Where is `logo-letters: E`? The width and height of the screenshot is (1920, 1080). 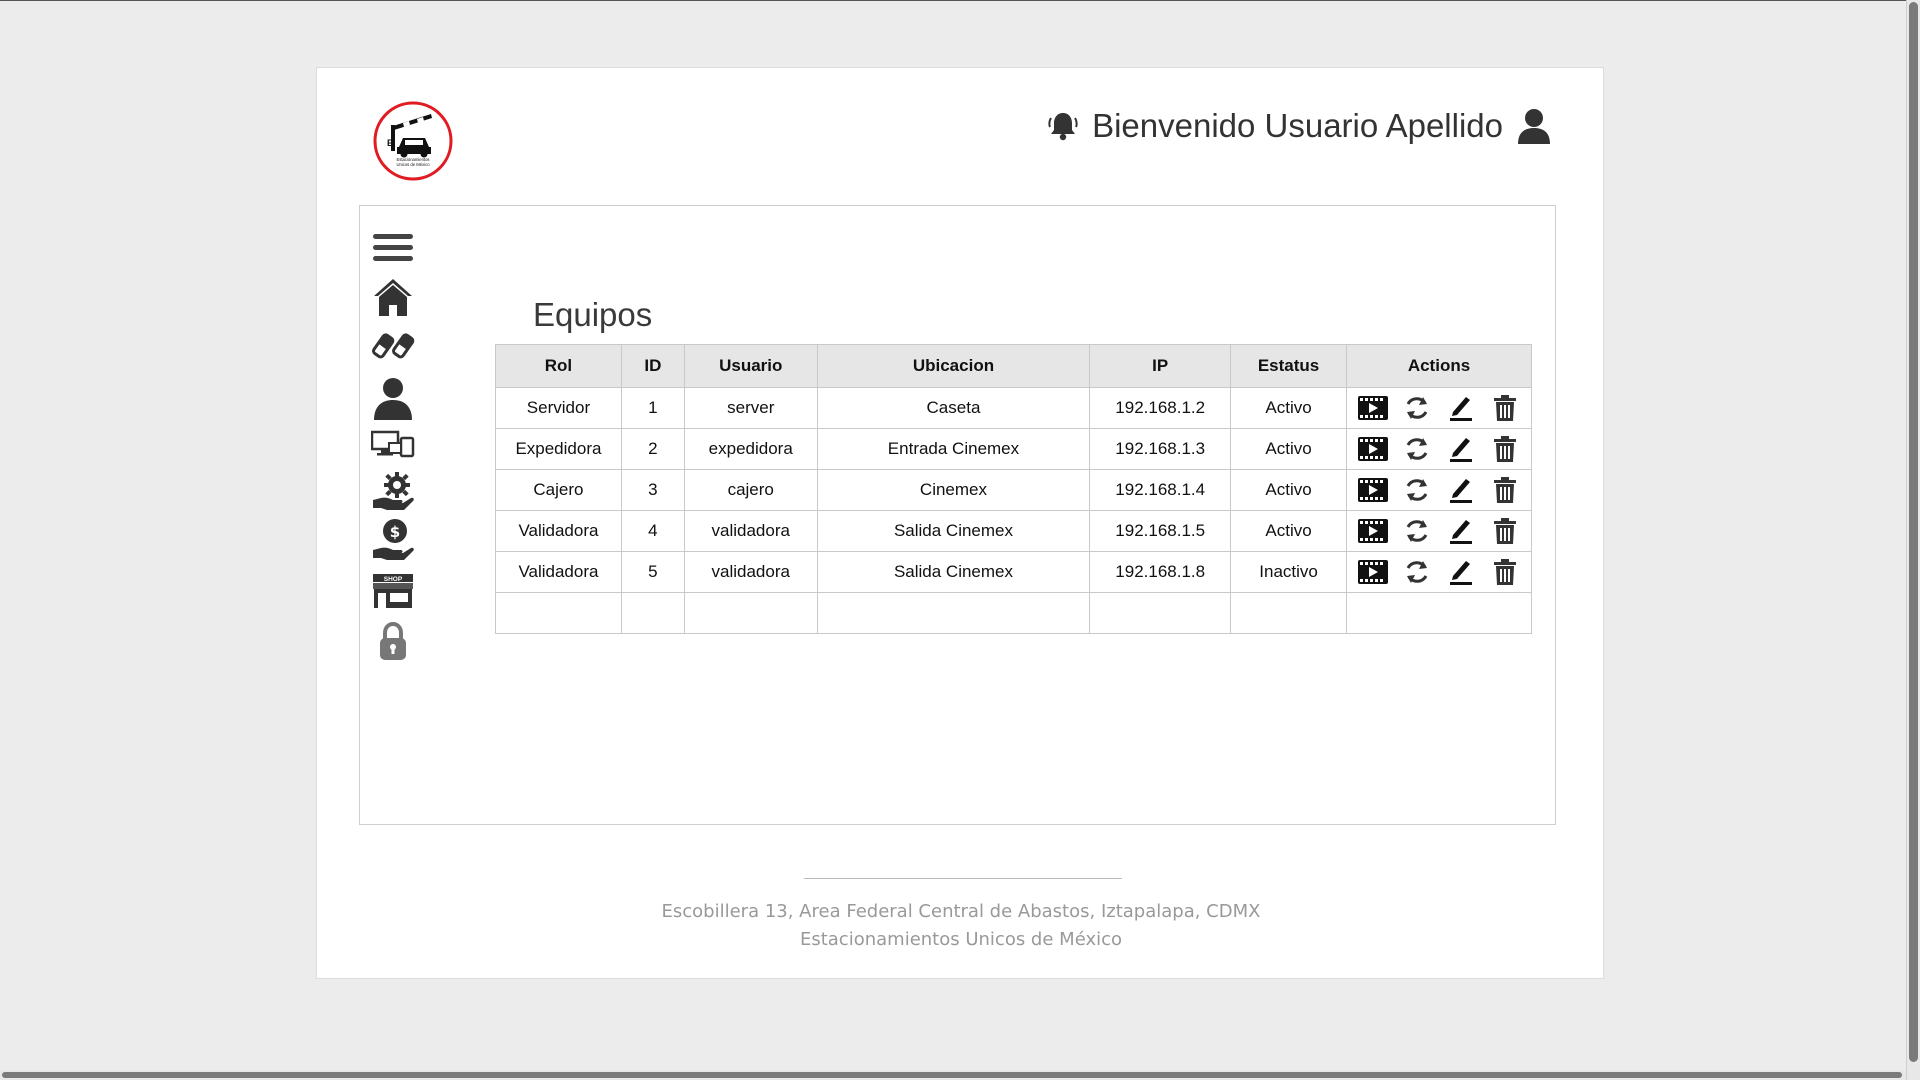 logo-letters: E is located at coordinates (390, 143).